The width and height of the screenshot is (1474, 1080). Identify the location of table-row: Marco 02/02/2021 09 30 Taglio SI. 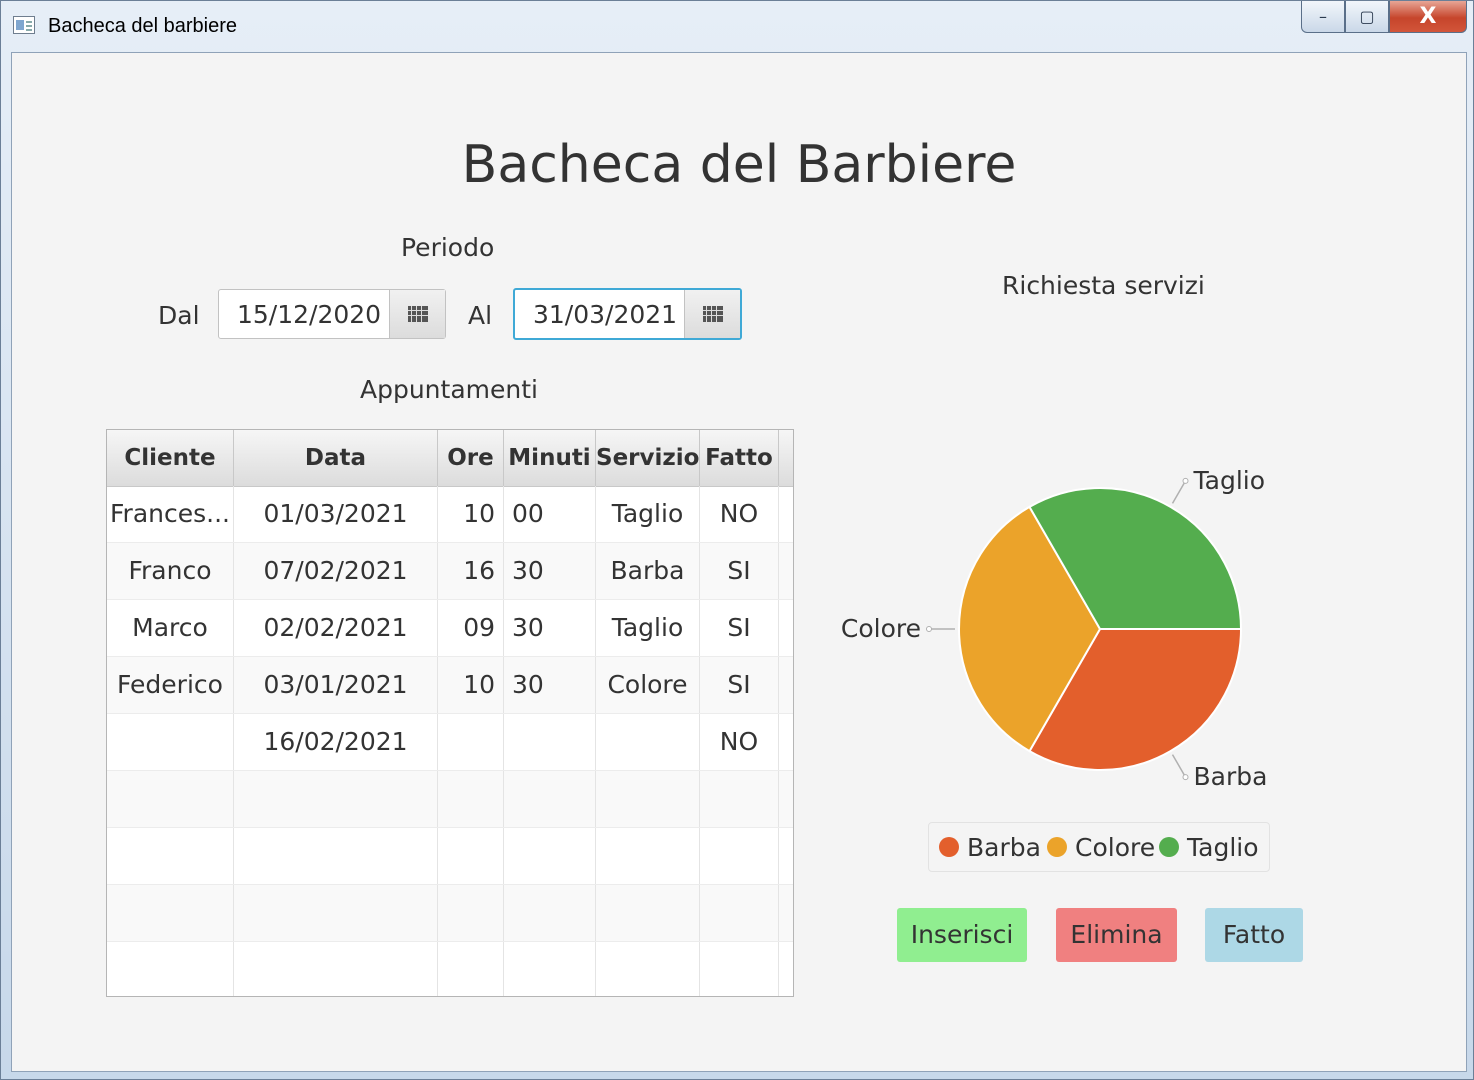
(450, 628).